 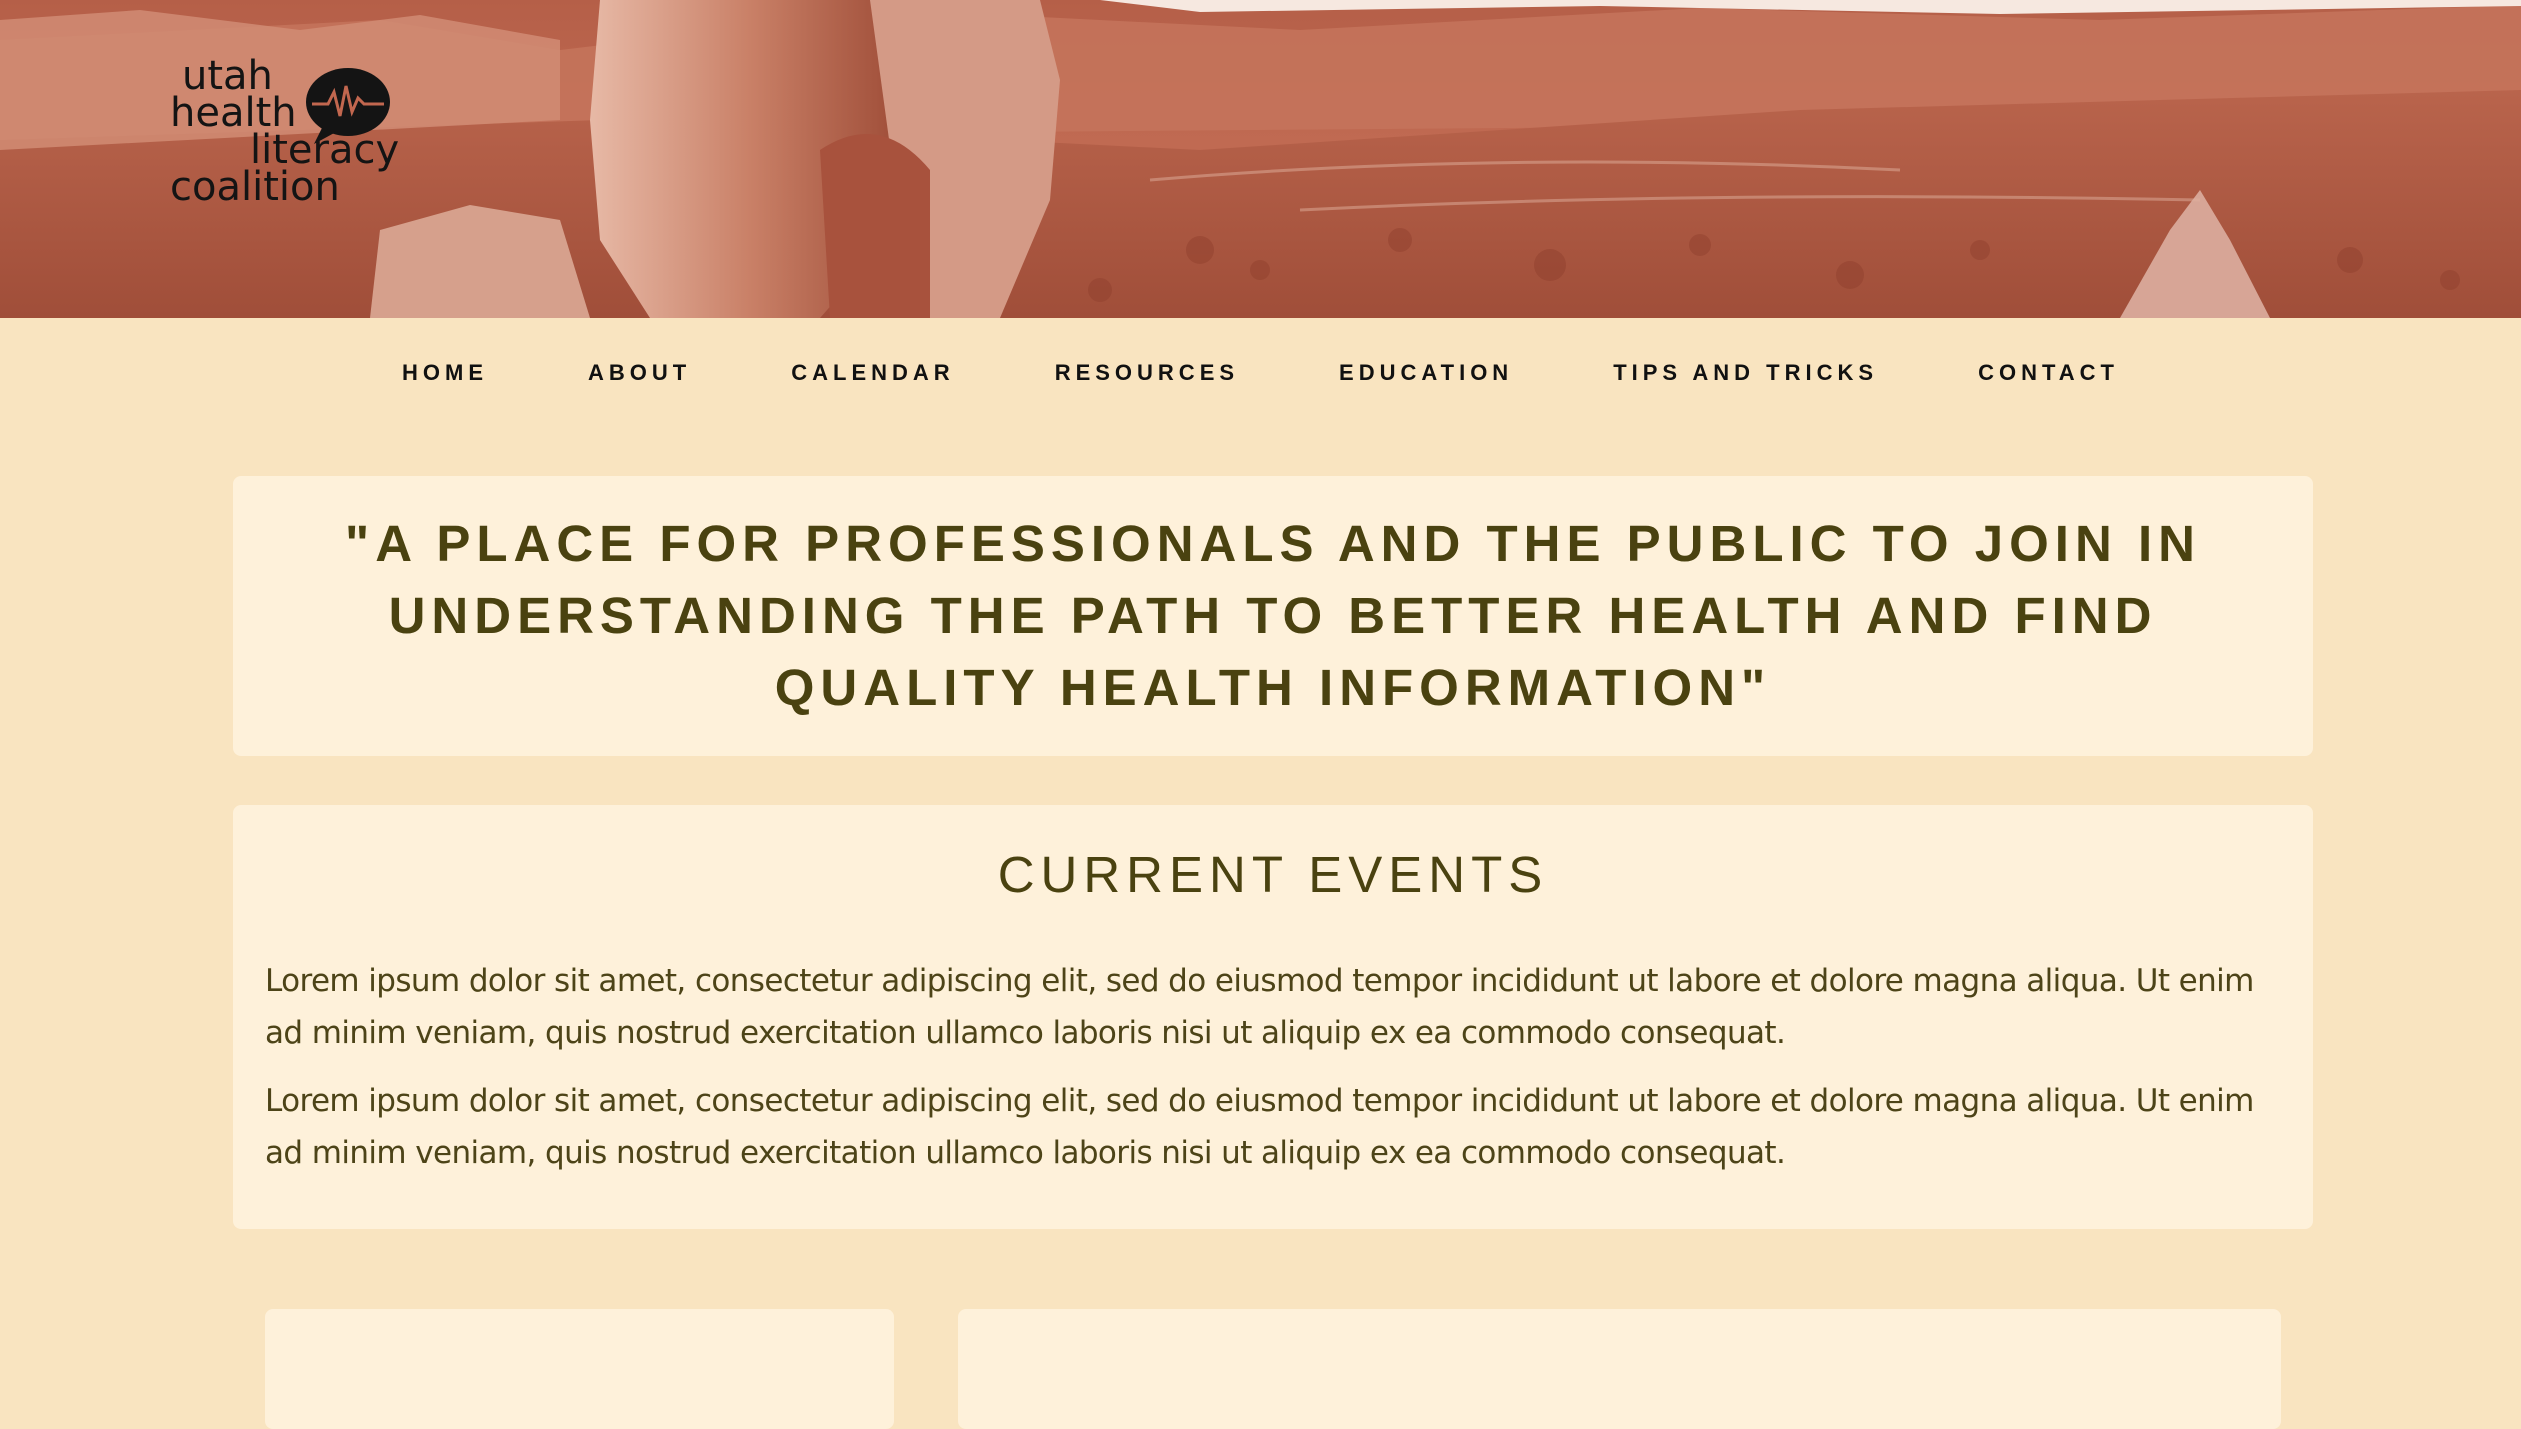 I want to click on lower-left-card, so click(x=579, y=1369).